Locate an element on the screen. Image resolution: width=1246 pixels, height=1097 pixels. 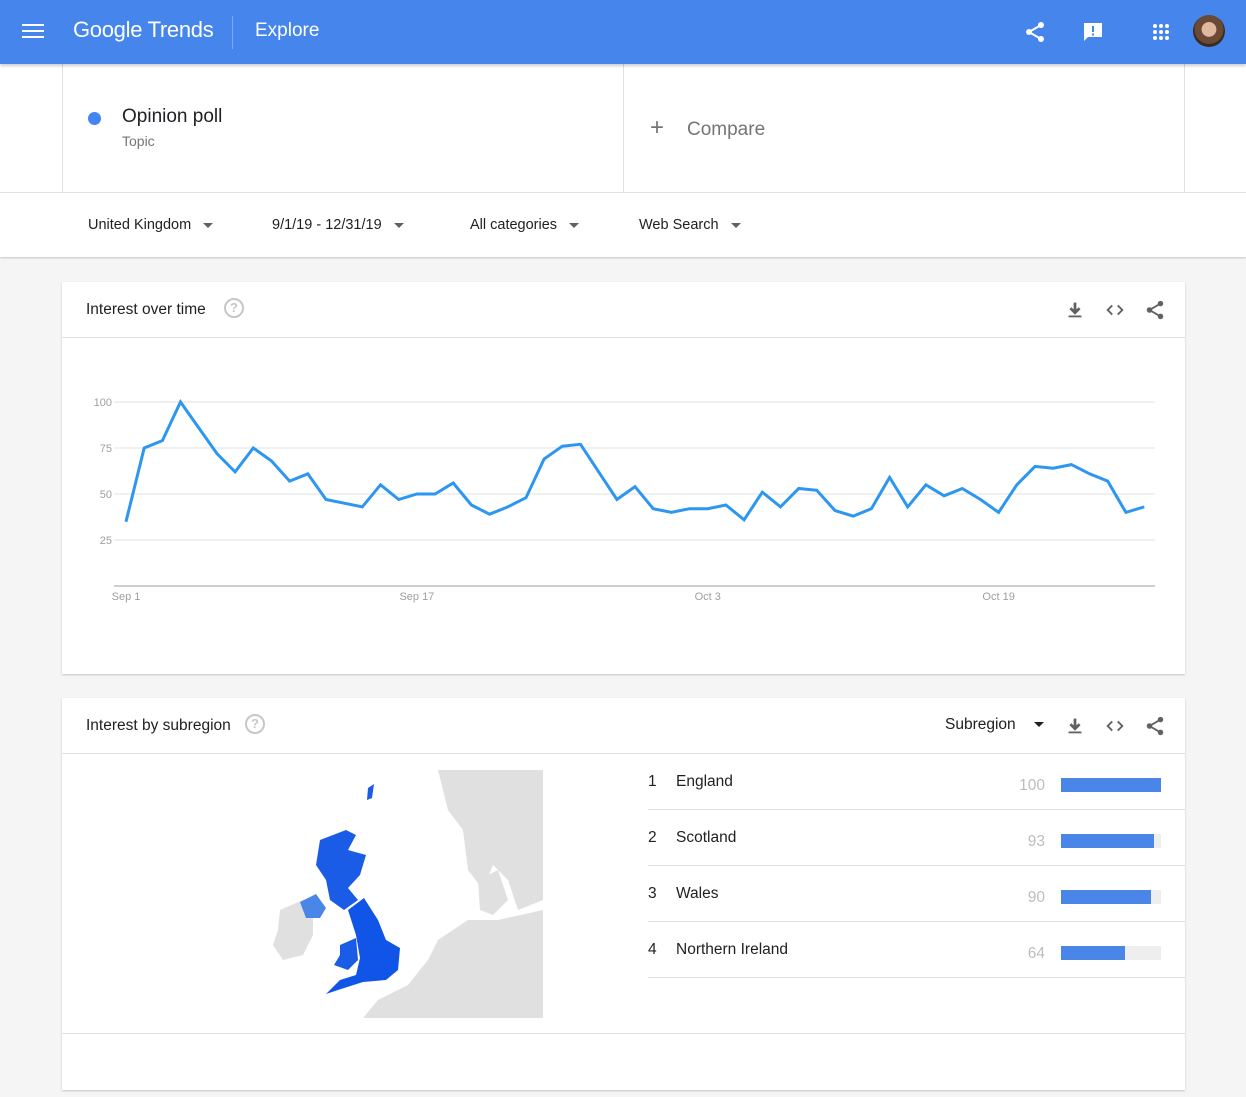
logo-trends: Trends is located at coordinates (180, 29).